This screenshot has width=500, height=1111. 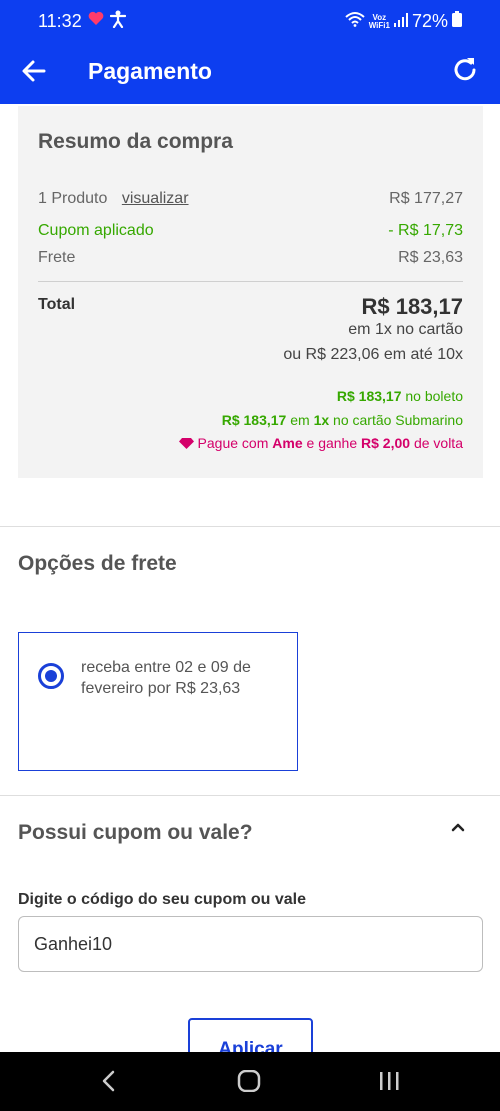 What do you see at coordinates (155, 198) in the screenshot?
I see `view-products-link: visualizar` at bounding box center [155, 198].